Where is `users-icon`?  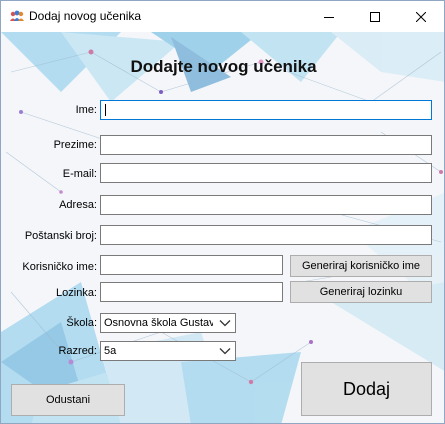
users-icon is located at coordinates (17, 15).